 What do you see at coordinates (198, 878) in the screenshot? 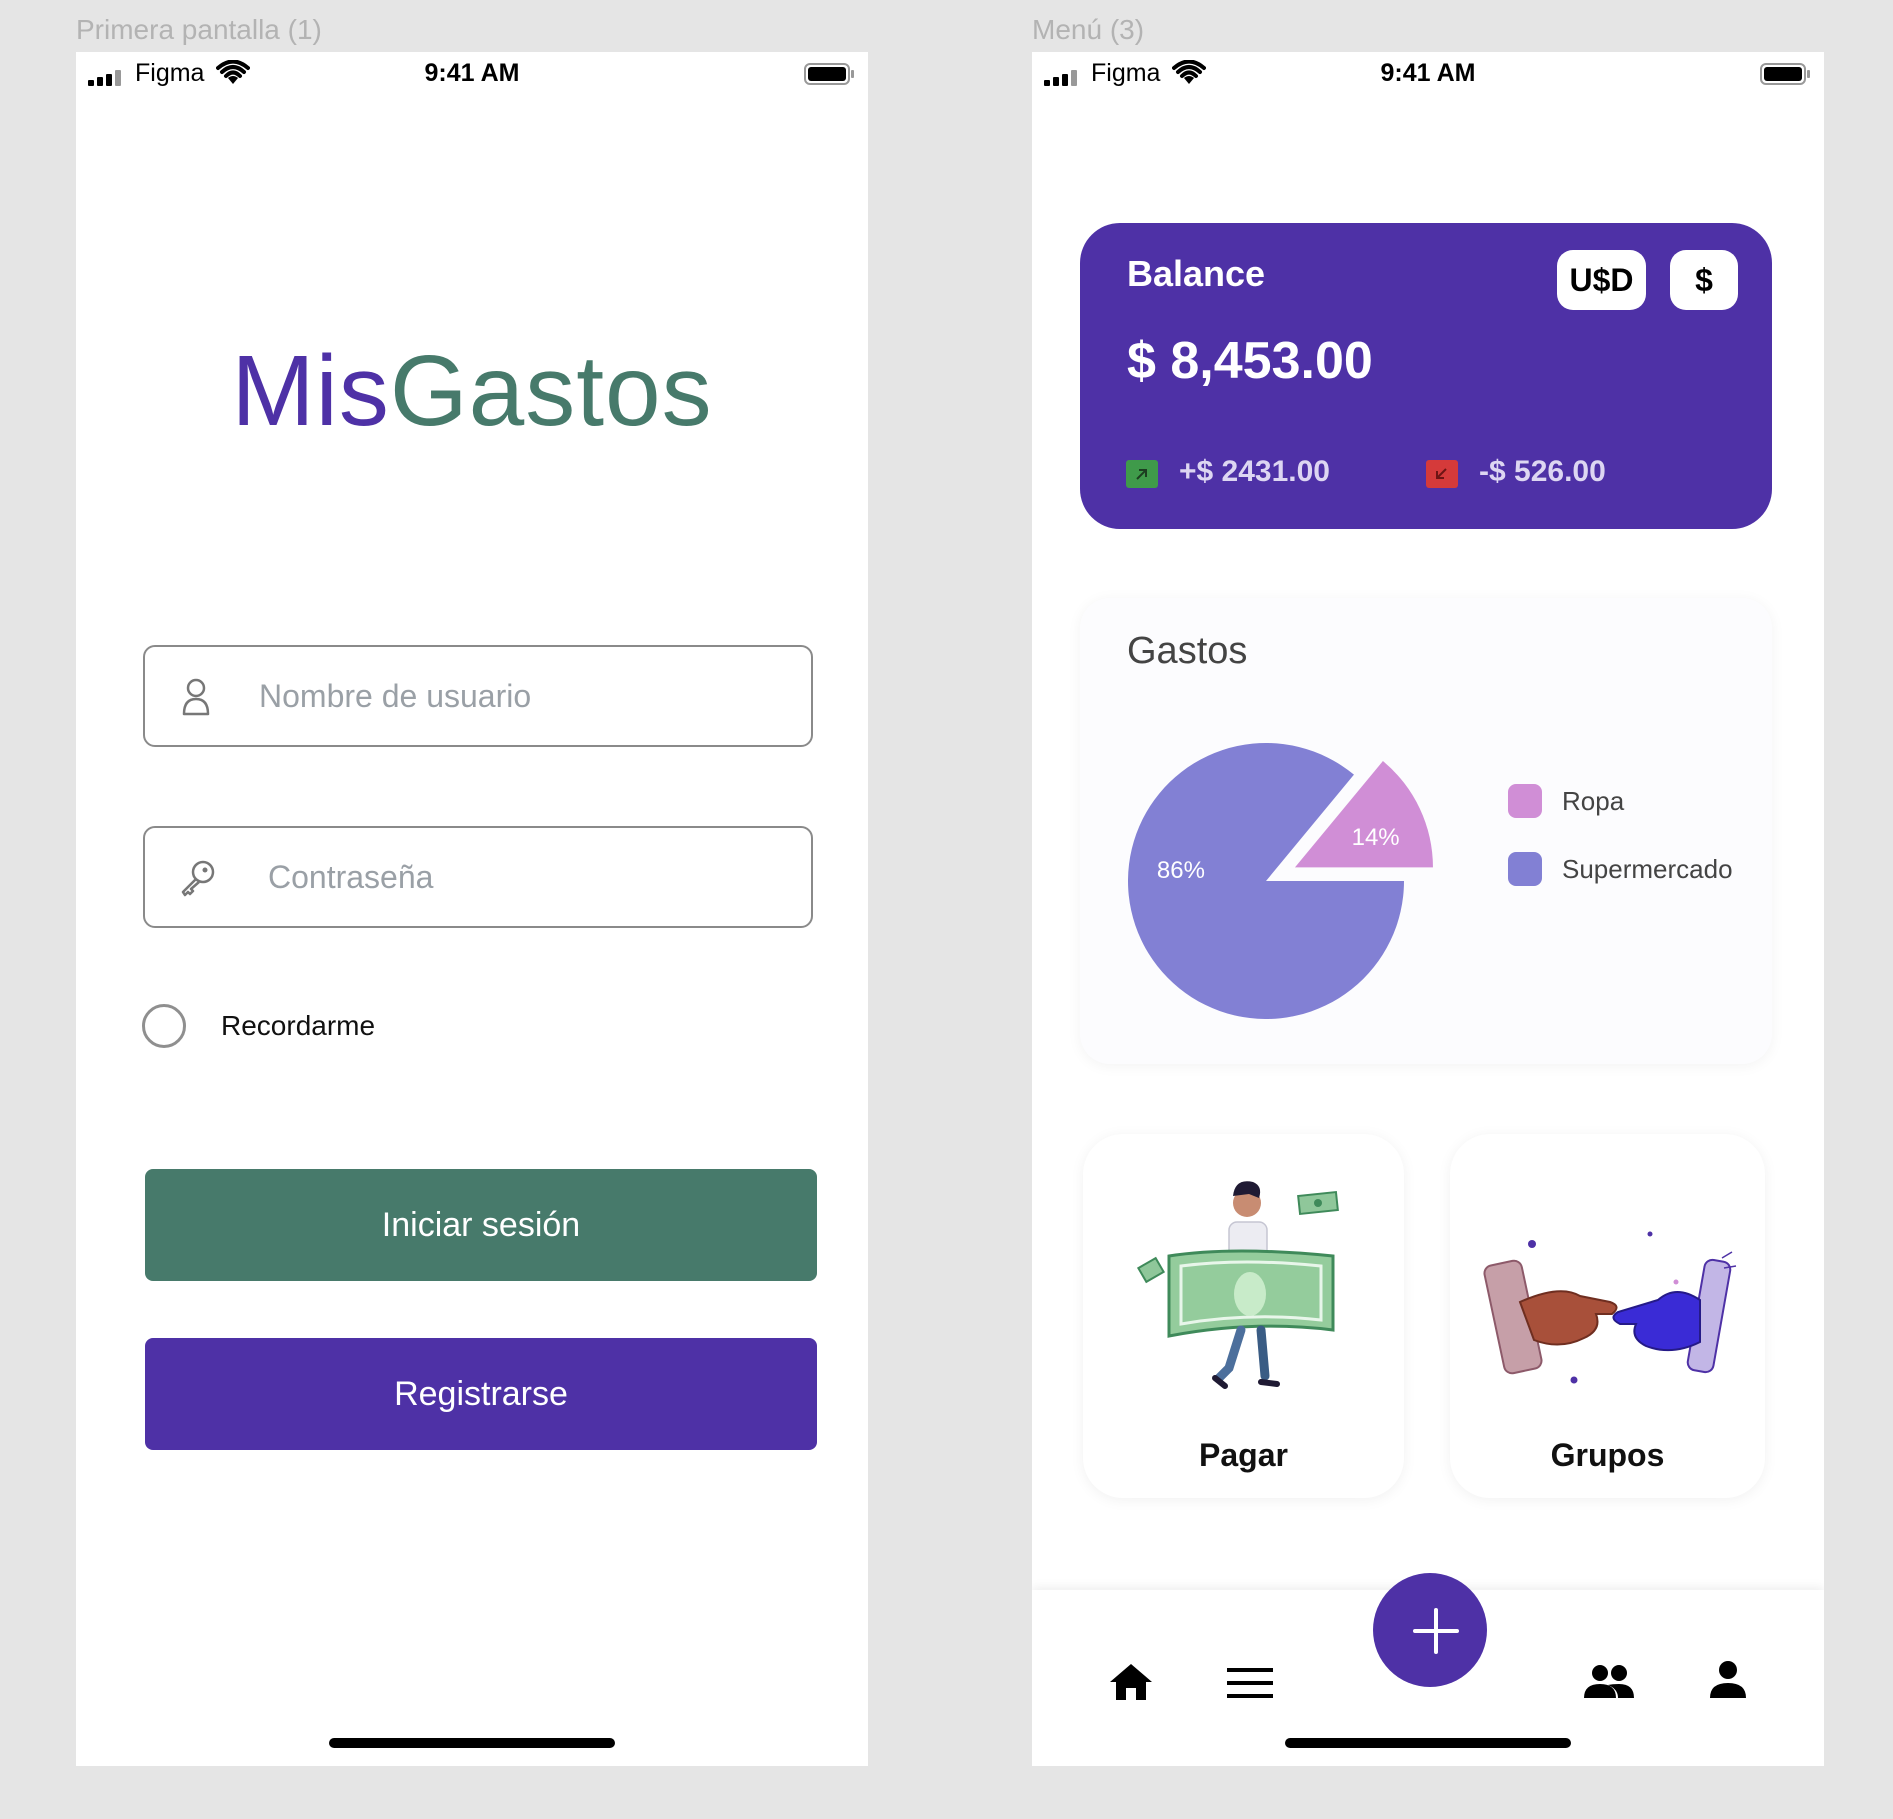
I see `key-icon` at bounding box center [198, 878].